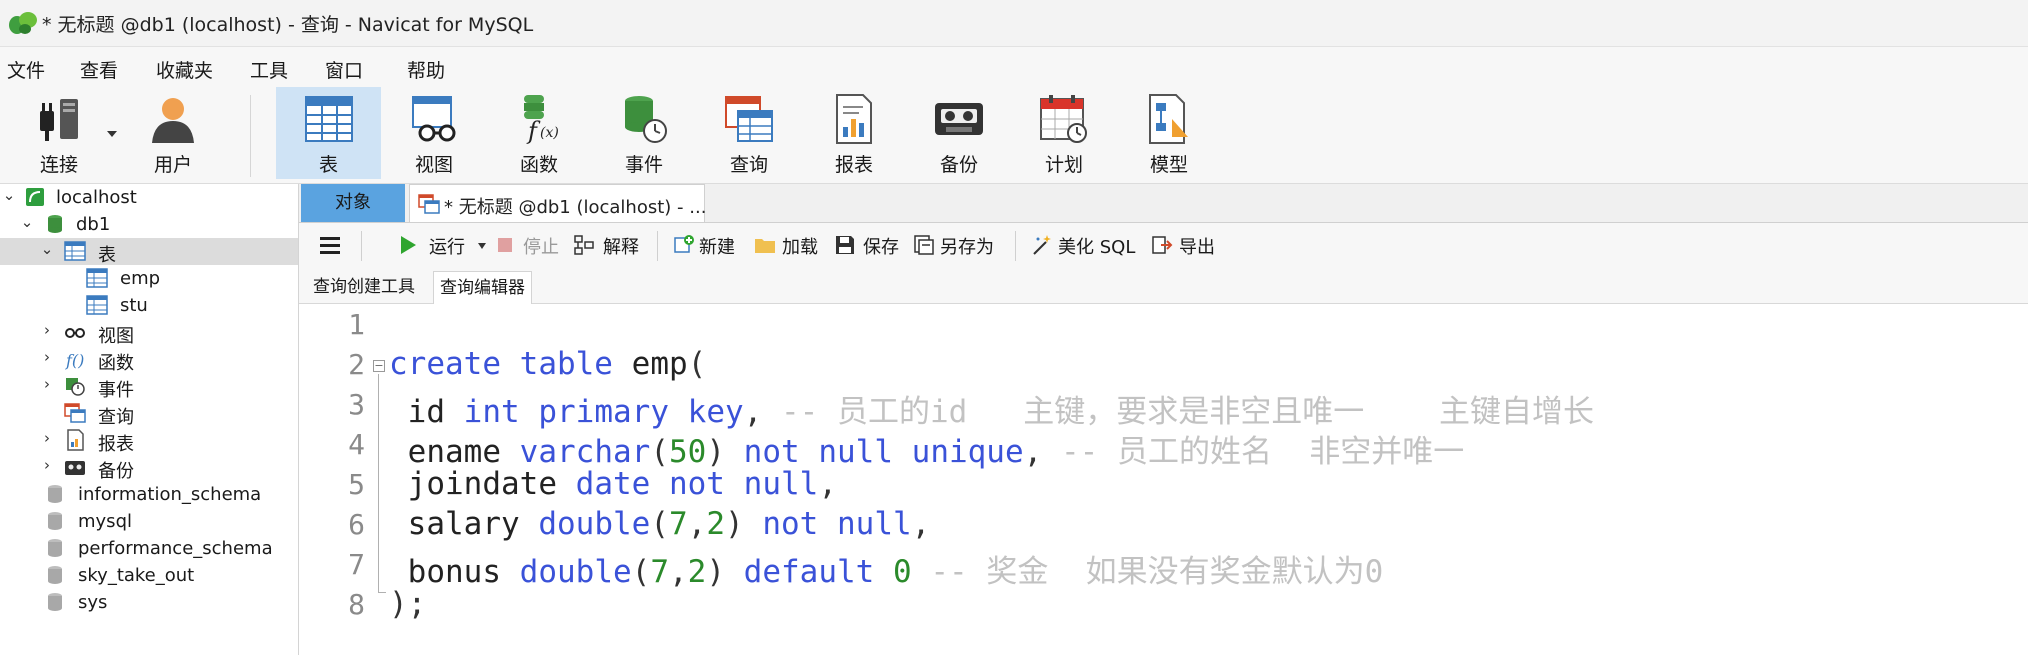 The height and width of the screenshot is (655, 2028). Describe the element at coordinates (328, 133) in the screenshot. I see `table-button: 表` at that location.